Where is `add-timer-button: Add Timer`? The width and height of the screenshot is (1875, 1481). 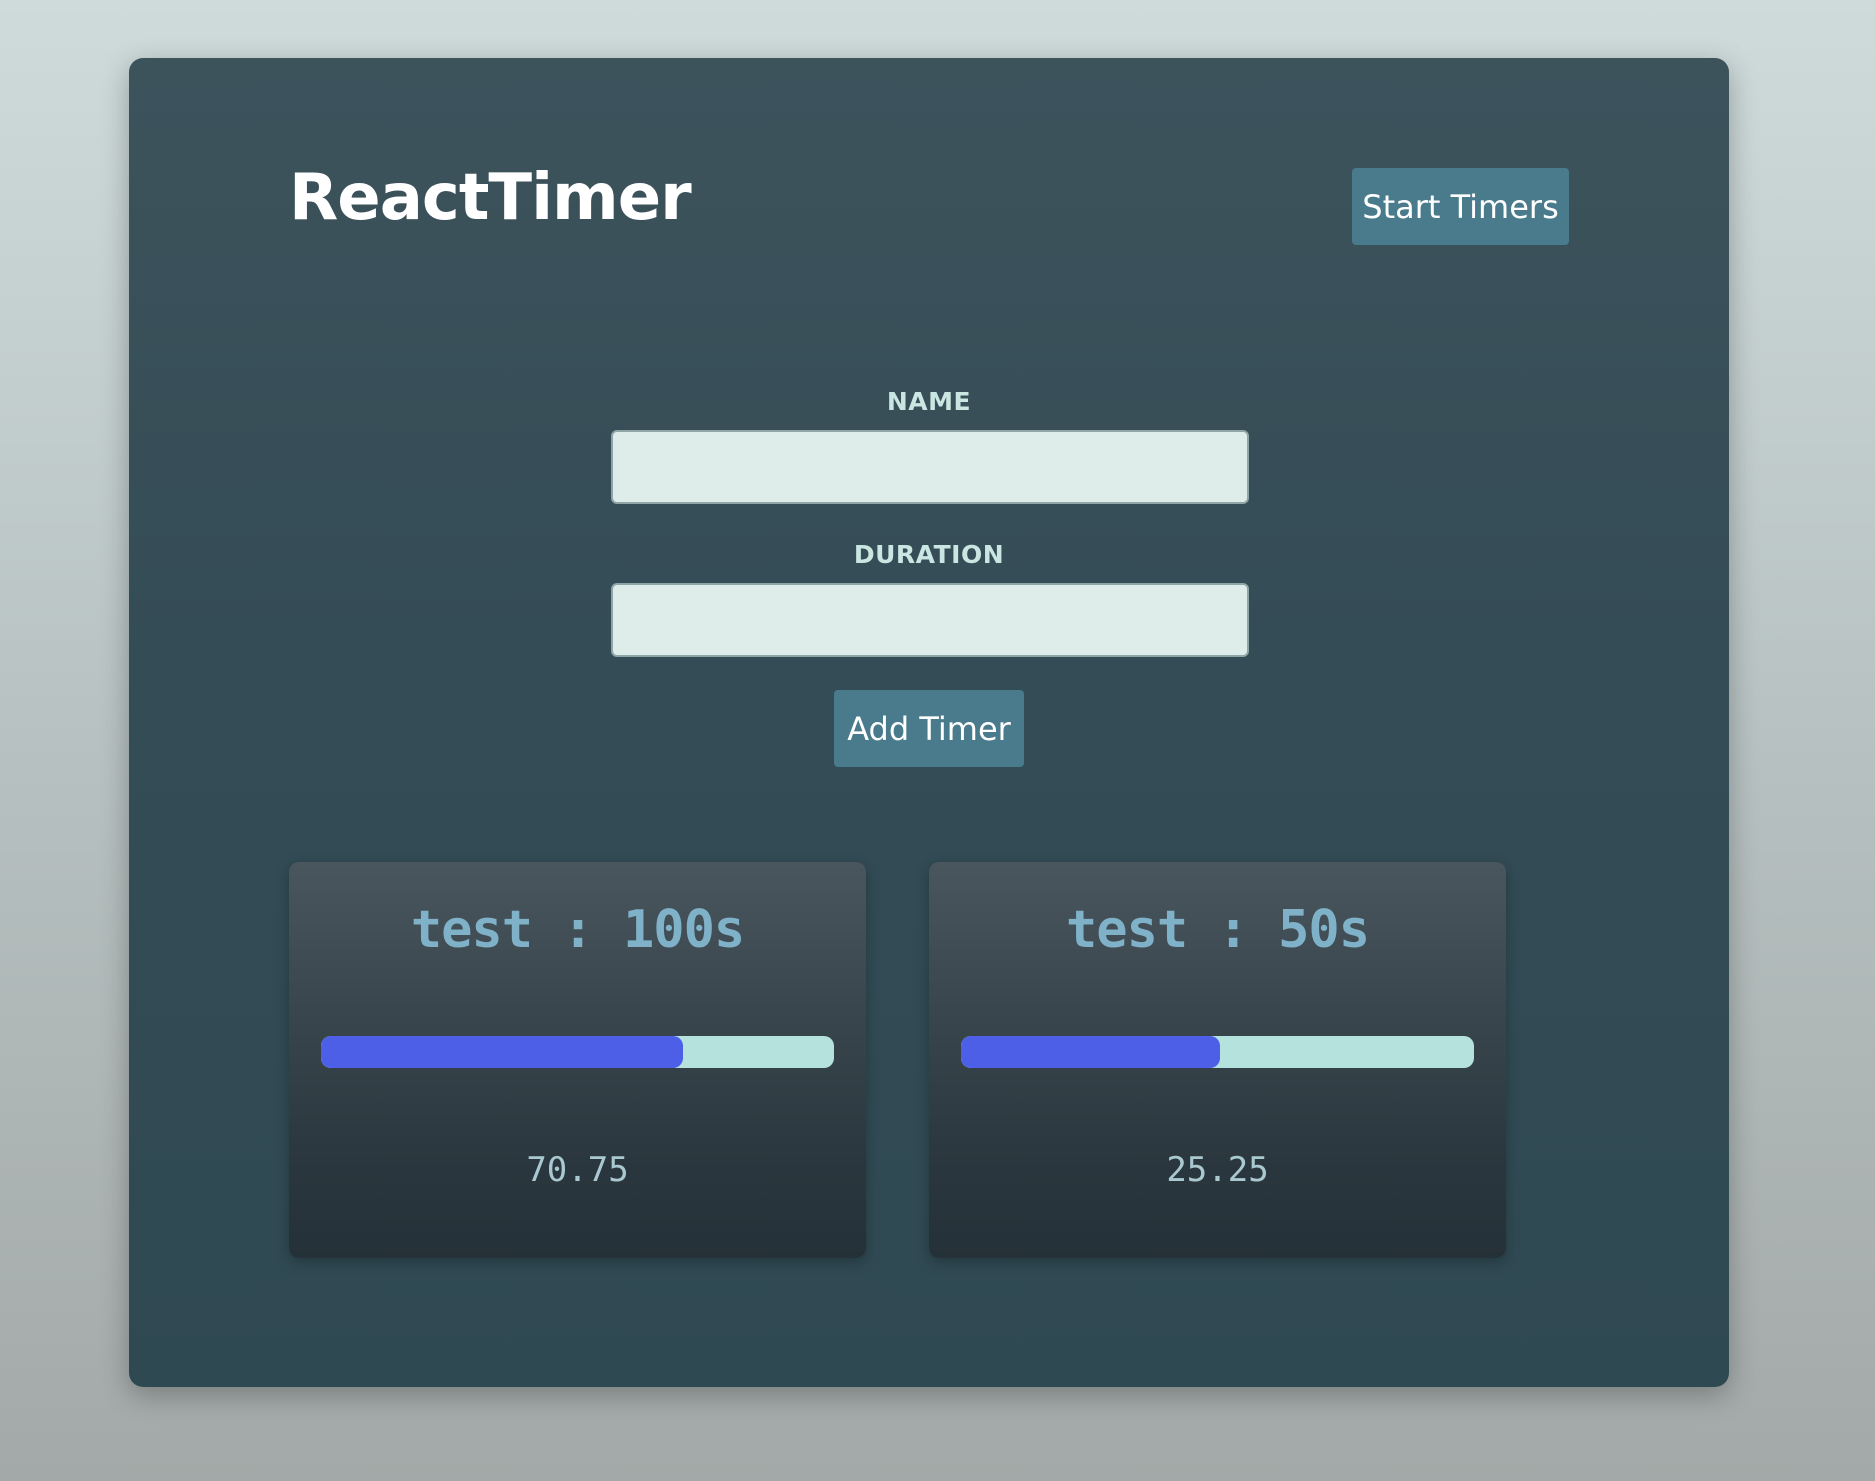
add-timer-button: Add Timer is located at coordinates (929, 728).